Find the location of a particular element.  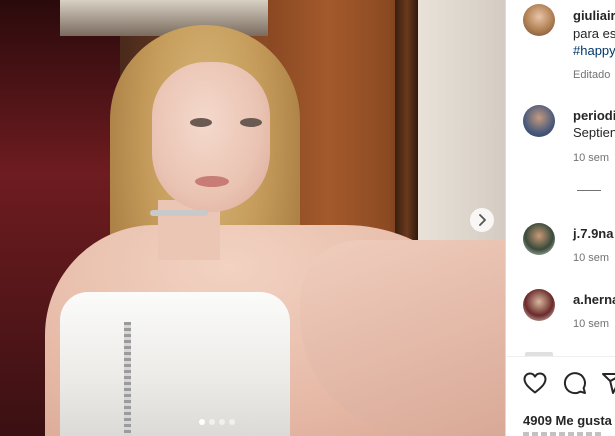

like-button is located at coordinates (535, 383).